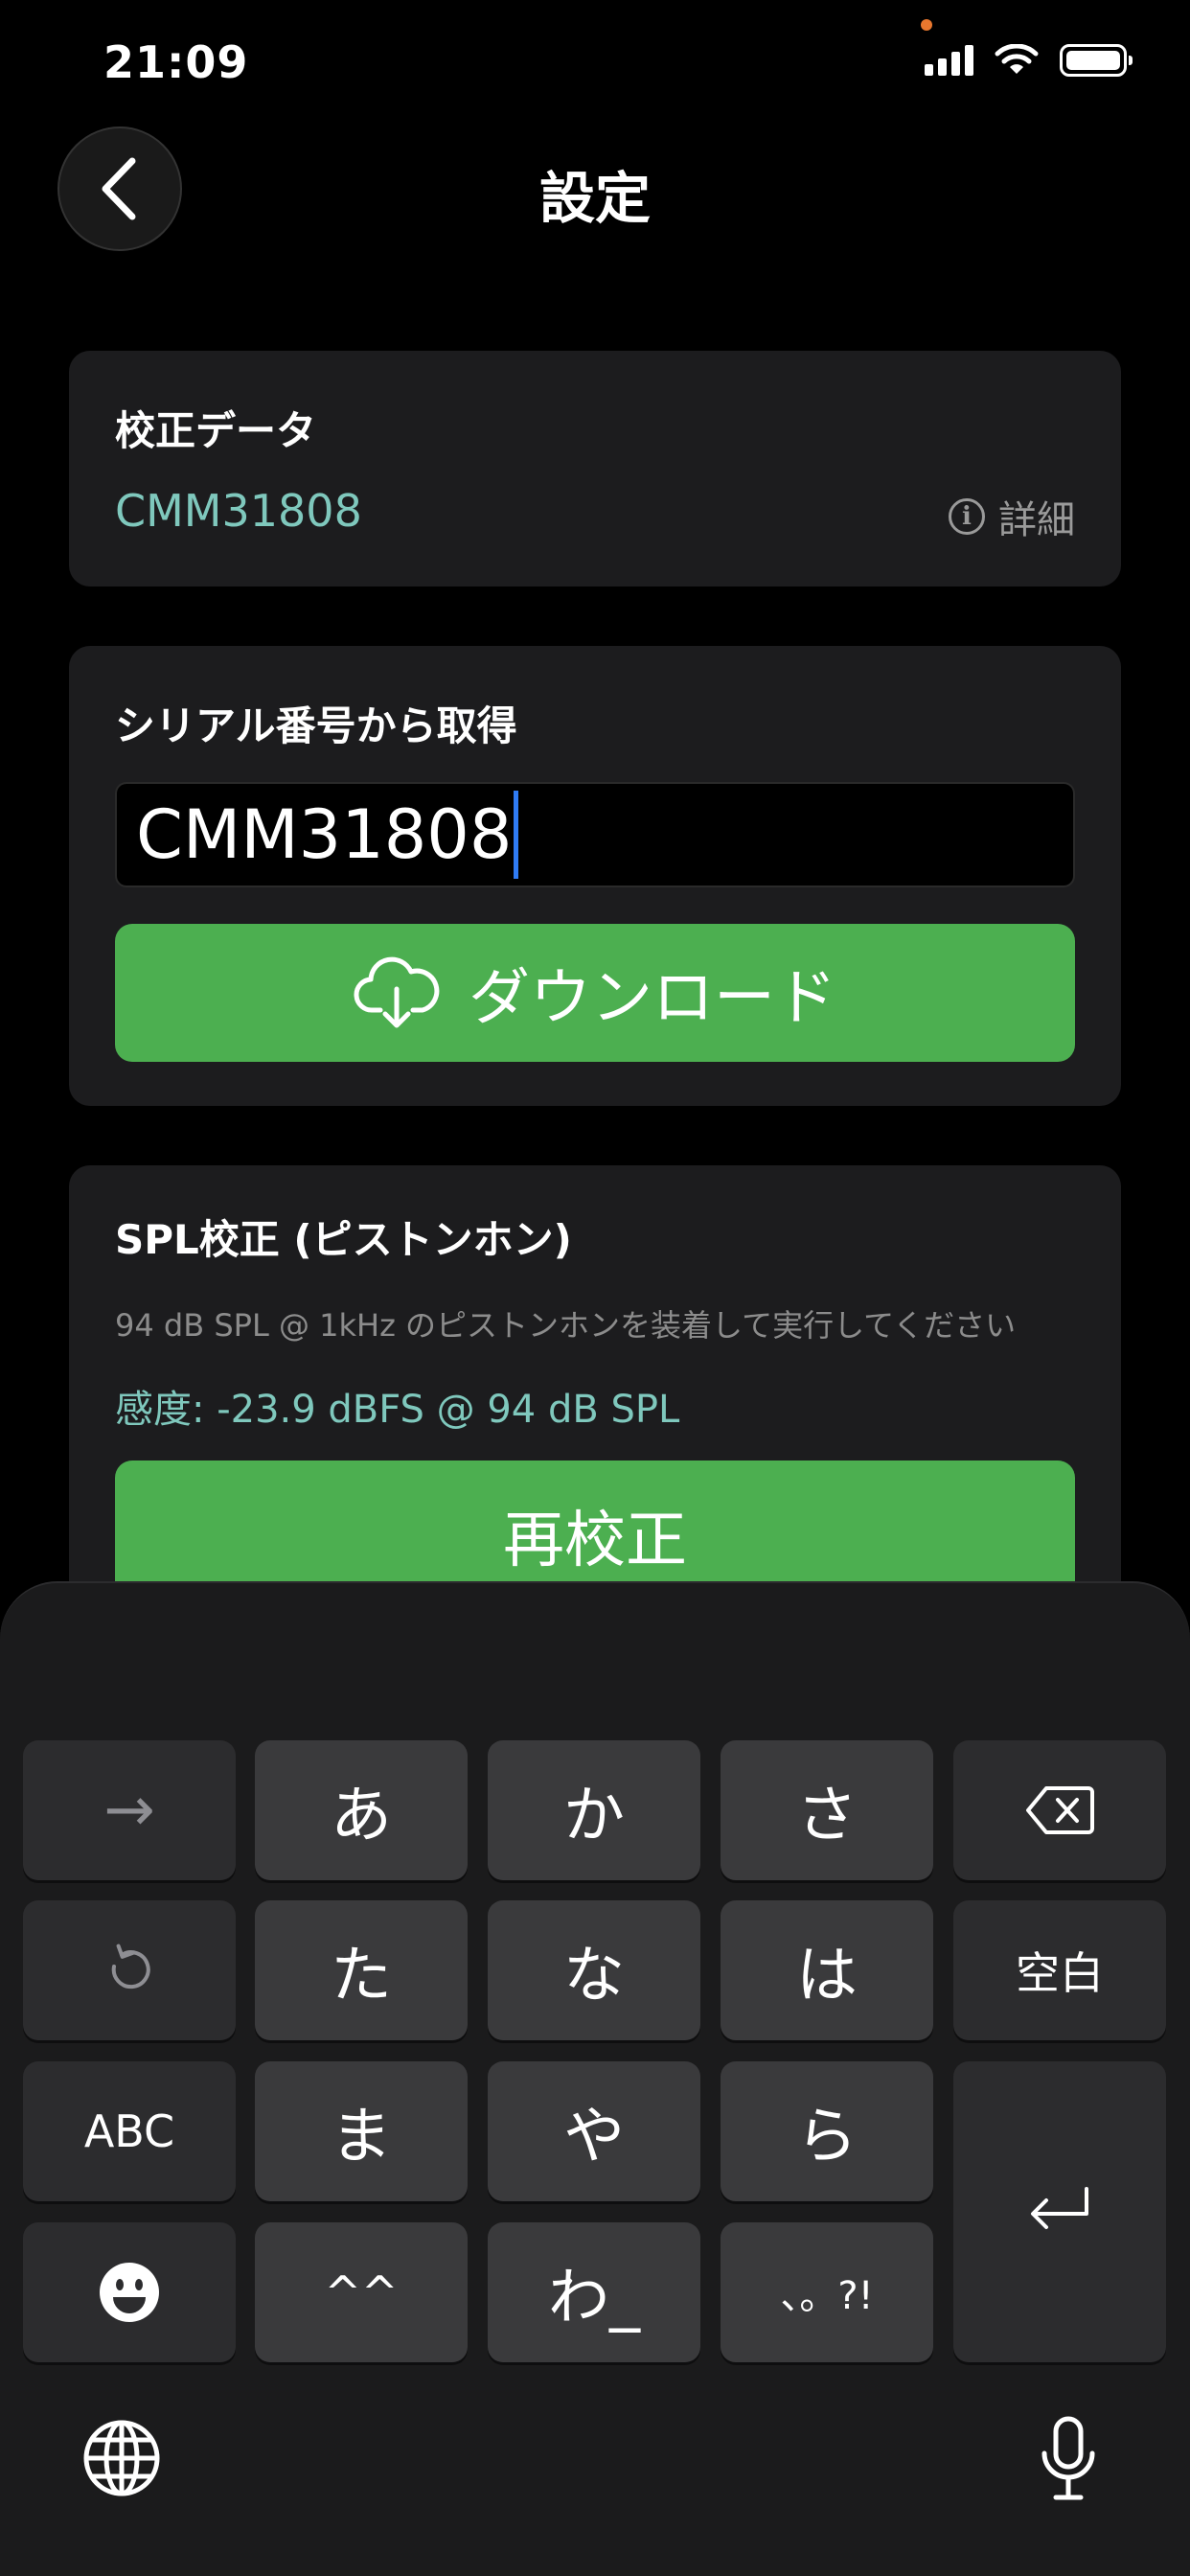 This screenshot has width=1190, height=2576. I want to click on key-punctuation: 、。?!, so click(827, 2292).